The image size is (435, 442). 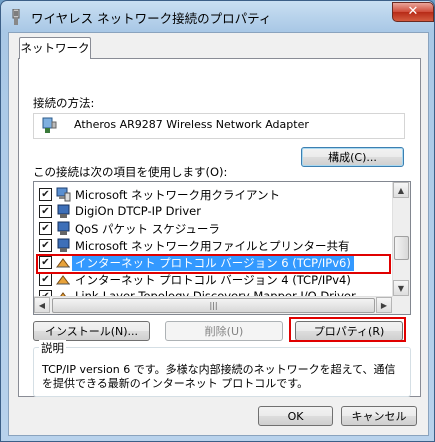 I want to click on scroll-left-icon: ◀, so click(x=42, y=305).